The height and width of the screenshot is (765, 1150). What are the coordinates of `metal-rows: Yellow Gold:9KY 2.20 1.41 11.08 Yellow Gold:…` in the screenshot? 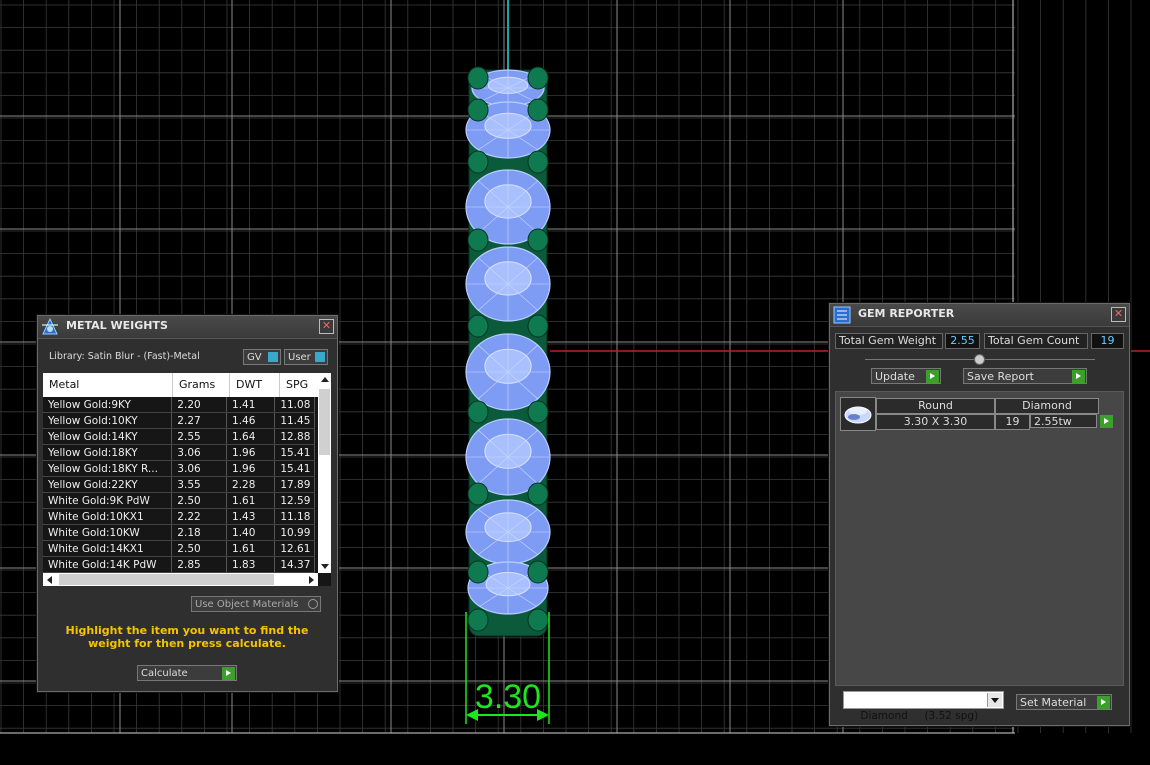 It's located at (179, 485).